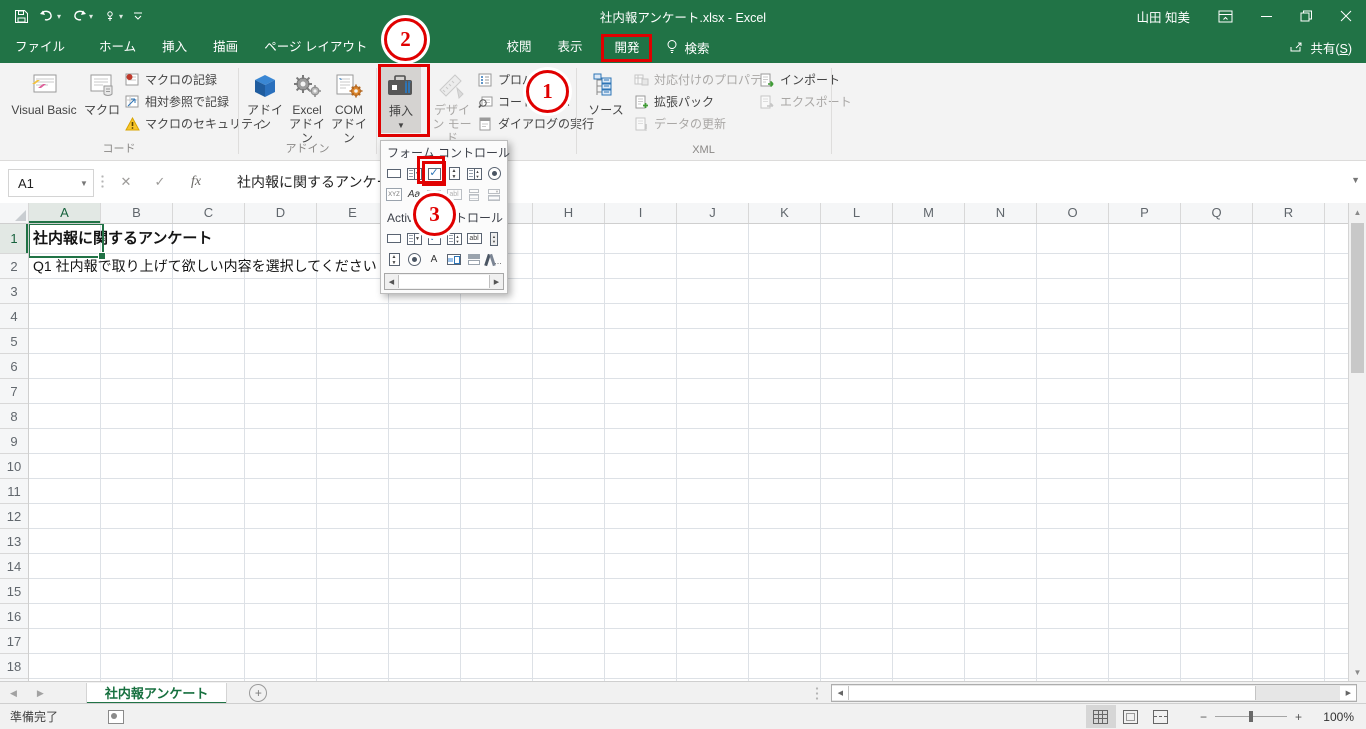 This screenshot has width=1366, height=729. I want to click on scroll-bar-icon: ▲ ▼, so click(494, 238).